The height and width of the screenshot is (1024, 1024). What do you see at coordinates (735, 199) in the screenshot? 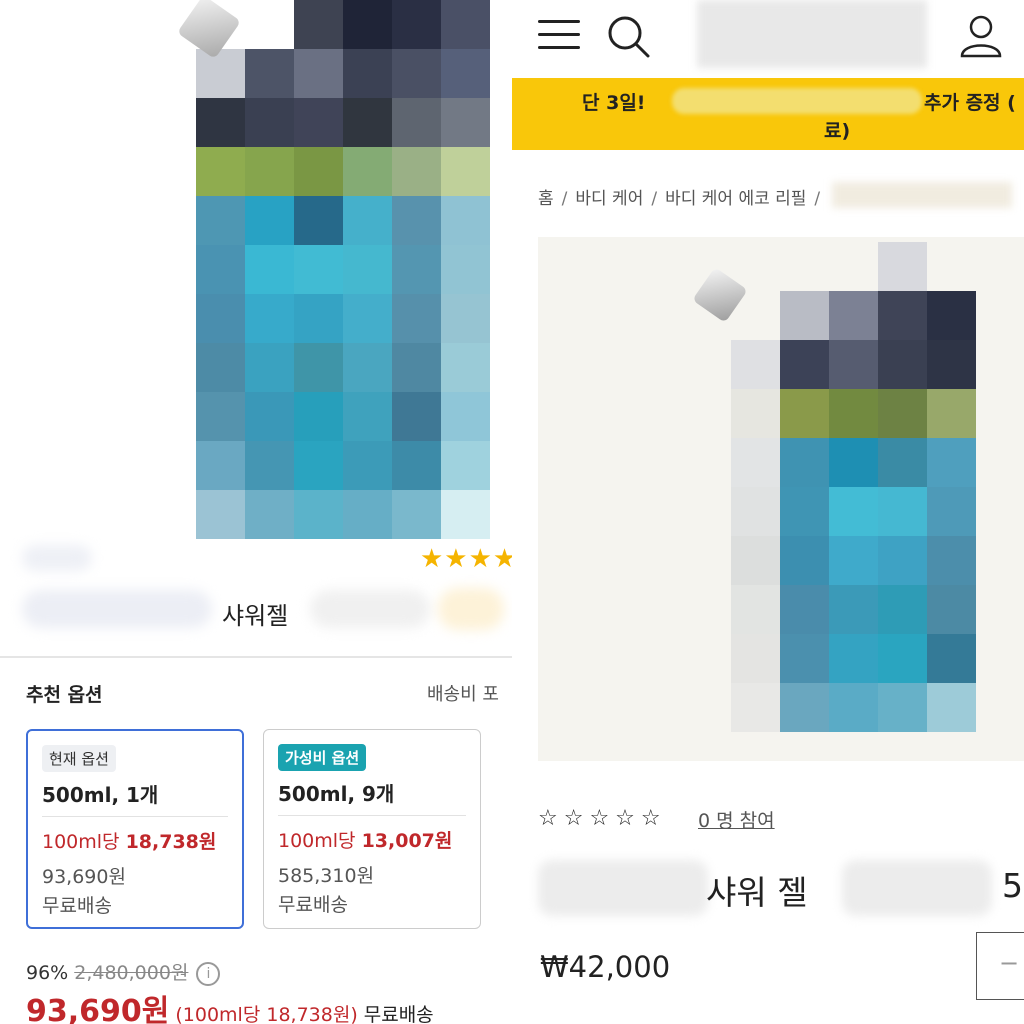
I see `breadcrumb-eco-refill: 바디 케어 에코 리필` at bounding box center [735, 199].